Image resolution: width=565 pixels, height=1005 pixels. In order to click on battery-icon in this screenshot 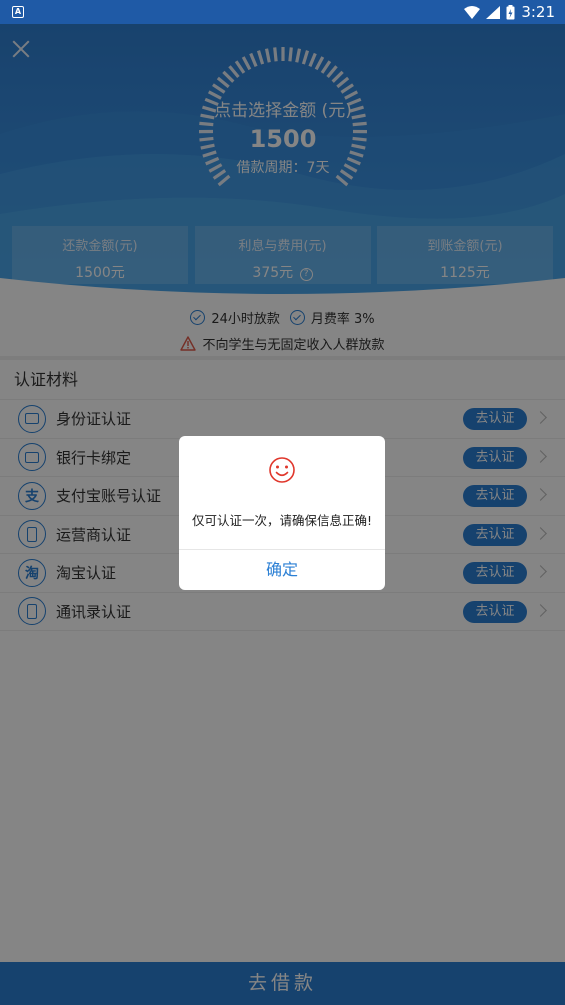, I will do `click(510, 11)`.